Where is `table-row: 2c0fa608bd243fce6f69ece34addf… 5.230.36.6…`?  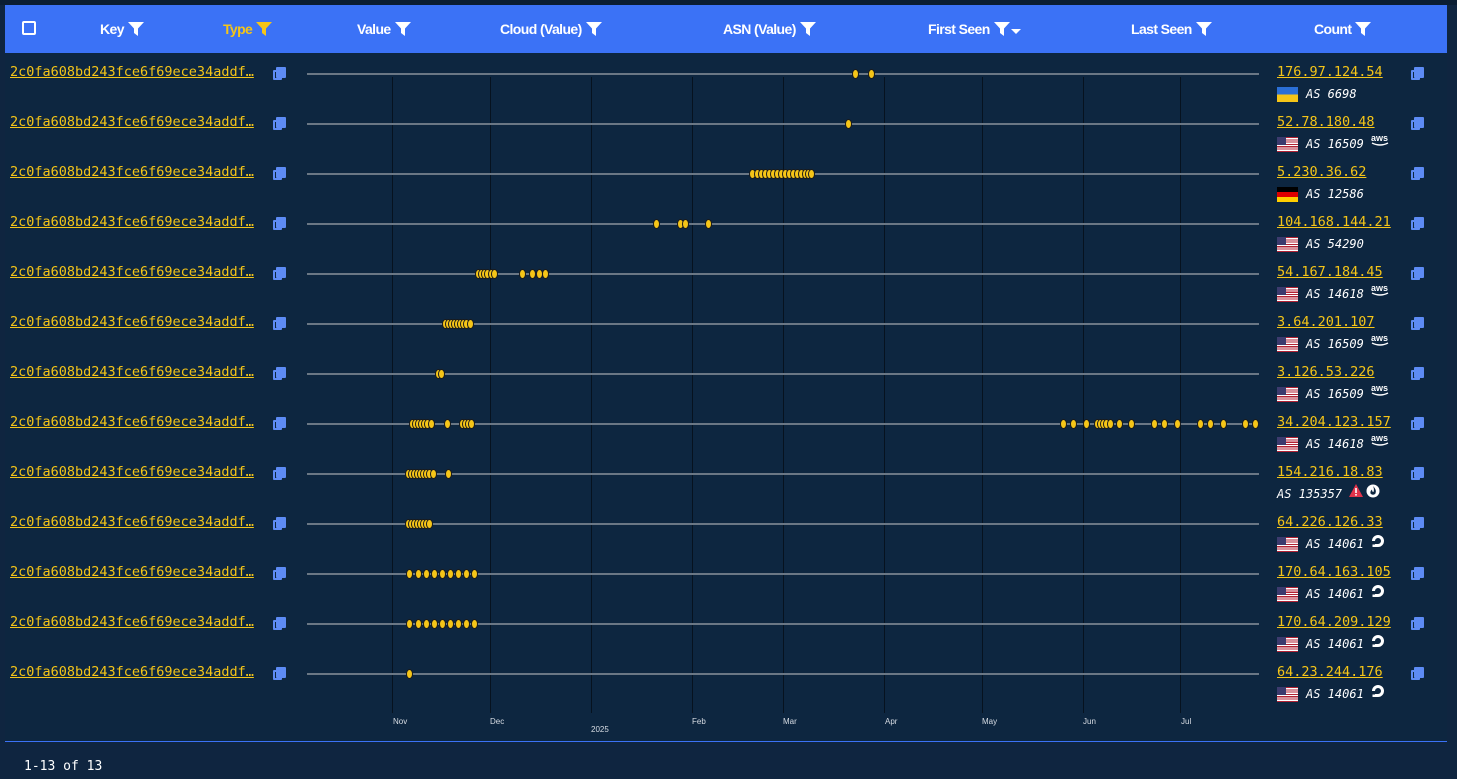 table-row: 2c0fa608bd243fce6f69ece34addf… 5.230.36.6… is located at coordinates (726, 178).